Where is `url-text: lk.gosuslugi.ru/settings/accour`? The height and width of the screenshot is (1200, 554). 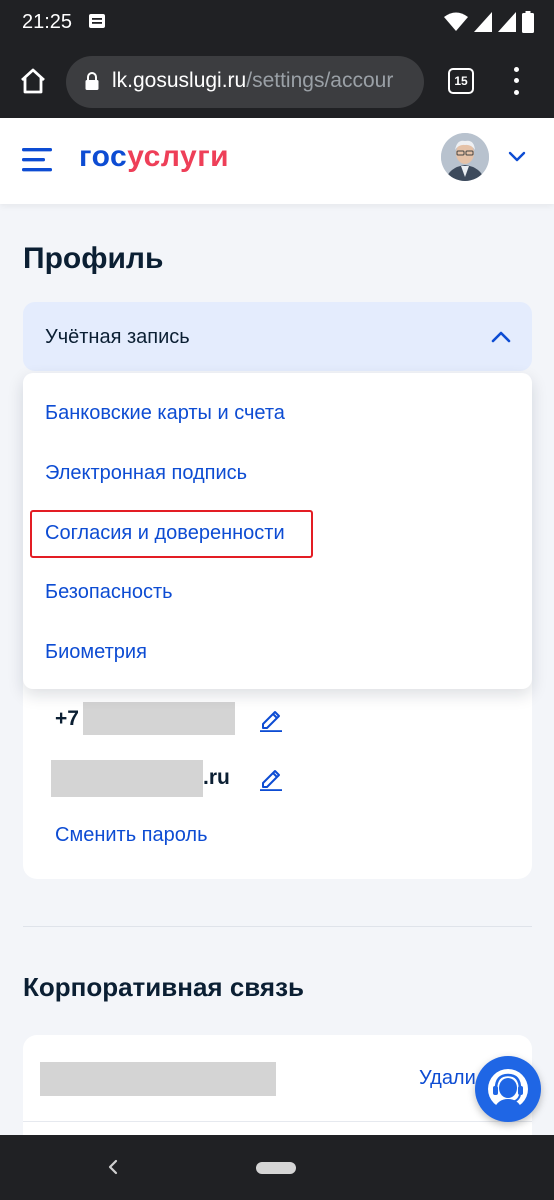
url-text: lk.gosuslugi.ru/settings/accour is located at coordinates (252, 81).